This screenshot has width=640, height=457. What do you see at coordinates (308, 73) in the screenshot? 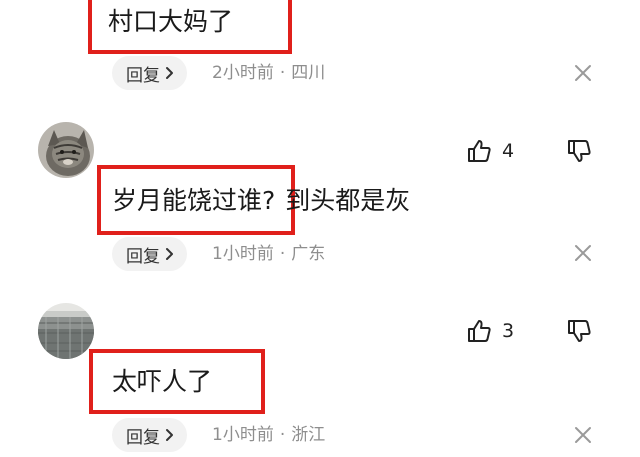
I see `comment-location: 四川` at bounding box center [308, 73].